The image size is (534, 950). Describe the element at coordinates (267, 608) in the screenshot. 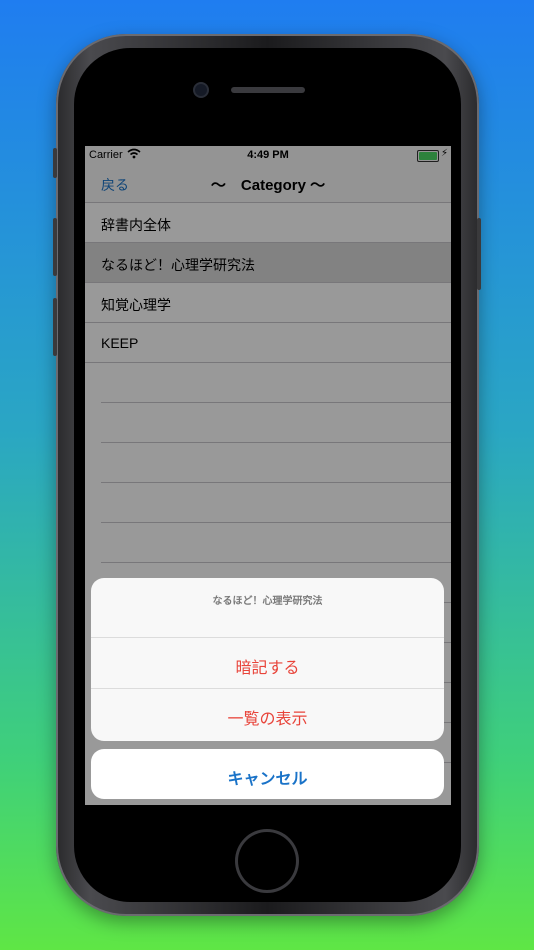

I see `action-sheet-title: なるほど！心理学研究法` at that location.